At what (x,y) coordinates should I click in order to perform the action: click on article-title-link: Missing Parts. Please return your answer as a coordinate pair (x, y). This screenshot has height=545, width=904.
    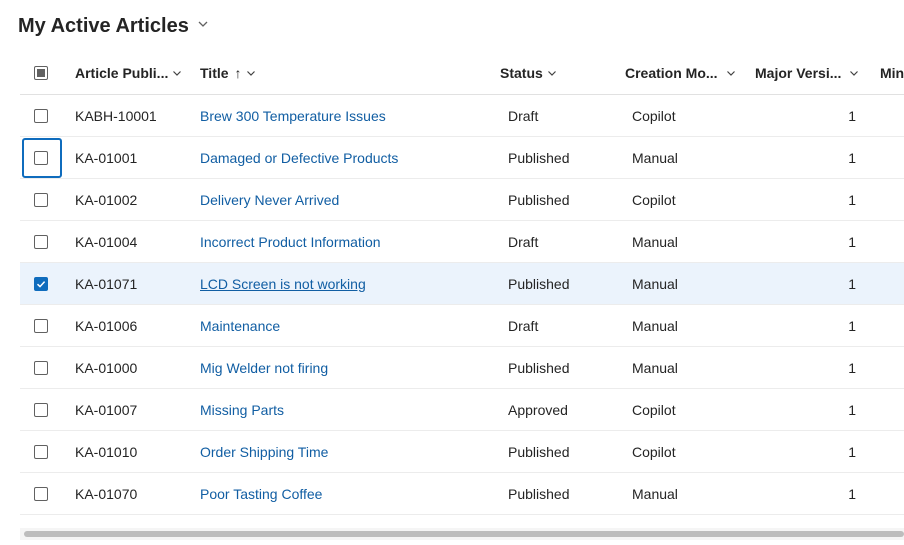
    Looking at the image, I should click on (242, 410).